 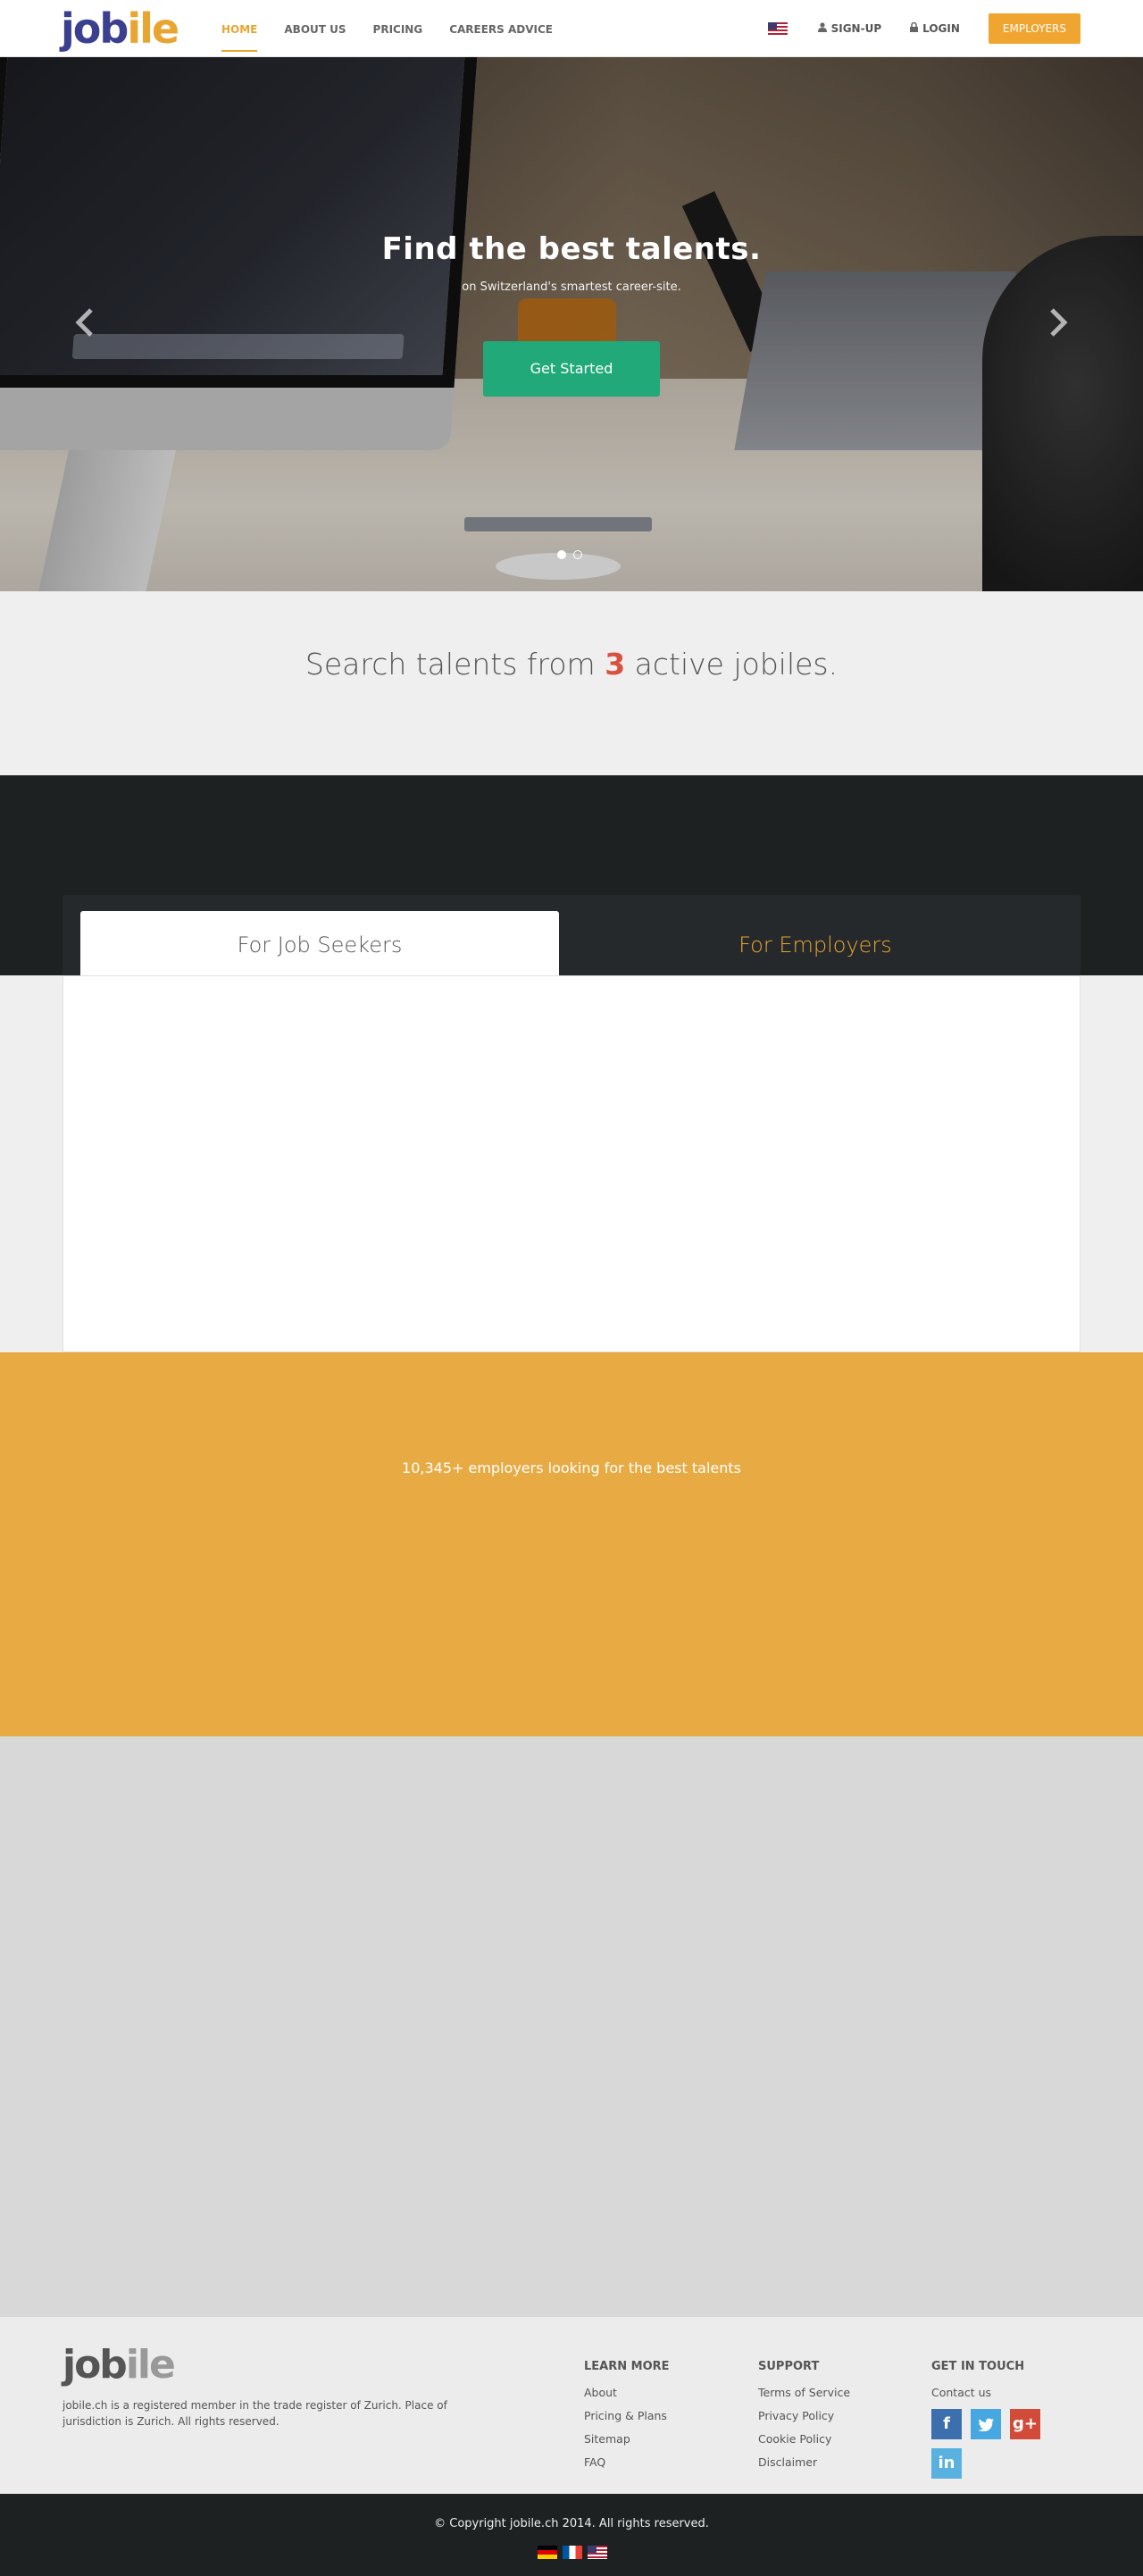 What do you see at coordinates (946, 2424) in the screenshot?
I see `facebook-icon: f` at bounding box center [946, 2424].